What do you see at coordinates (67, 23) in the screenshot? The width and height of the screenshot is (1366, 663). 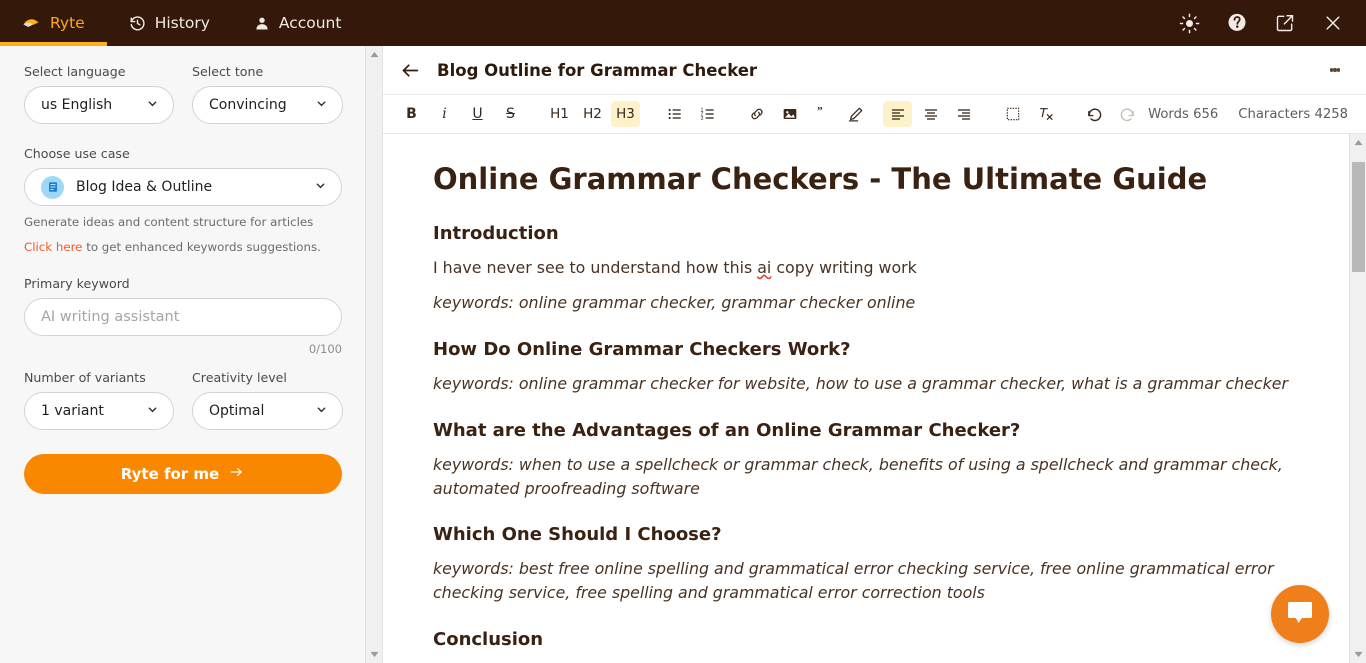 I see `nav-tab-label: Ryte` at bounding box center [67, 23].